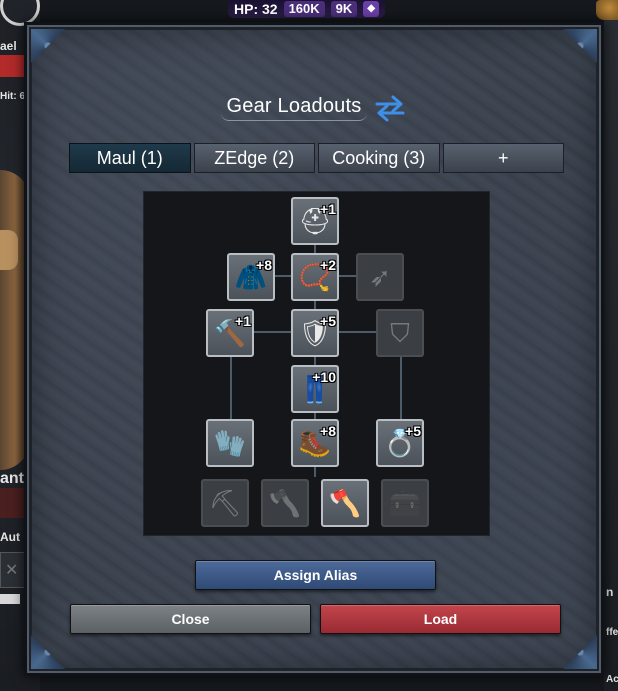 The height and width of the screenshot is (691, 618). What do you see at coordinates (328, 265) in the screenshot?
I see `slot-level: +2` at bounding box center [328, 265].